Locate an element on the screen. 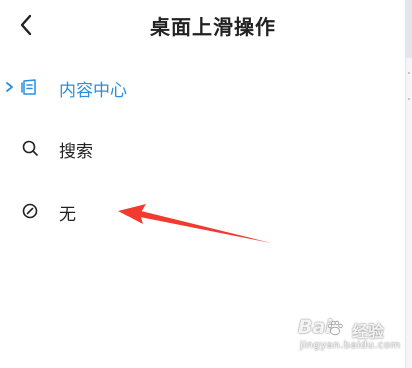 The image size is (412, 368). option-search: 搜索 is located at coordinates (202, 149).